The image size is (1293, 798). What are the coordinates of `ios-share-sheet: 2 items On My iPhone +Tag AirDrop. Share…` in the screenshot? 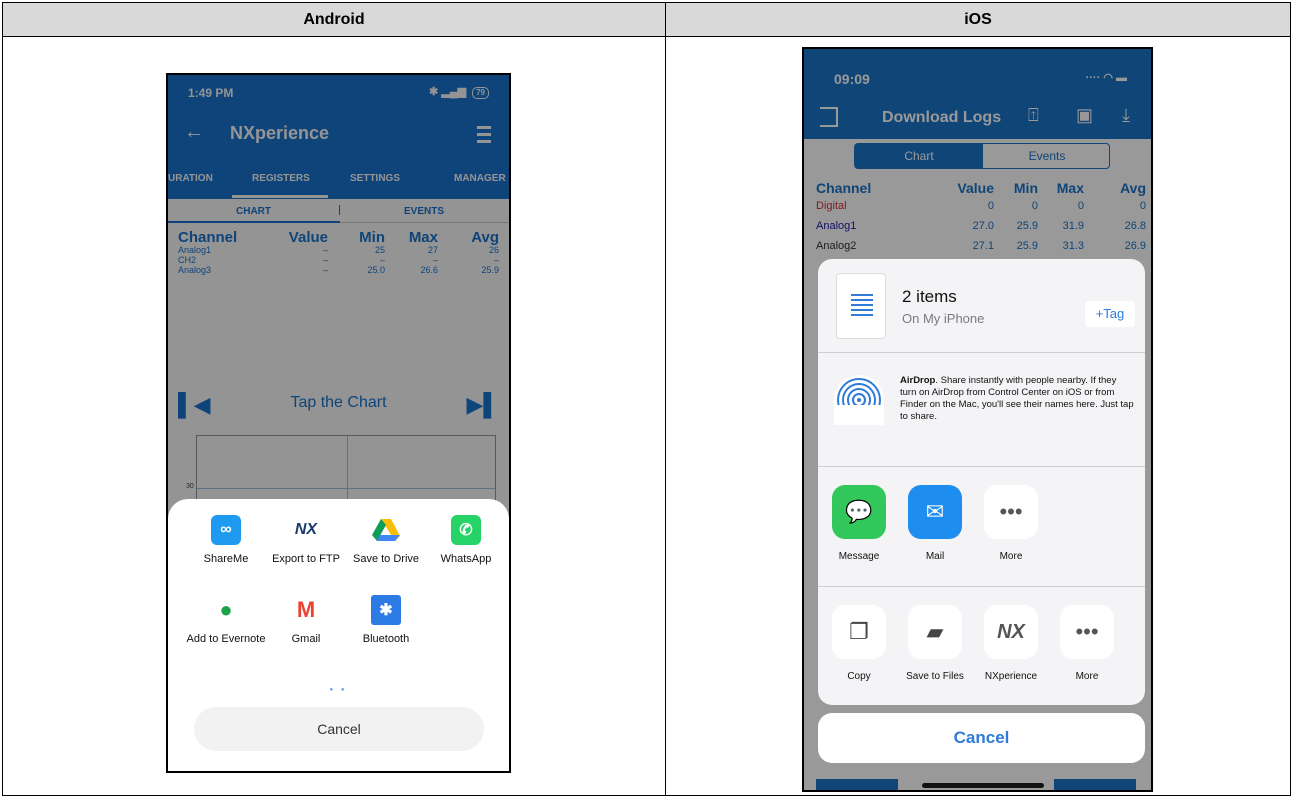 It's located at (981, 482).